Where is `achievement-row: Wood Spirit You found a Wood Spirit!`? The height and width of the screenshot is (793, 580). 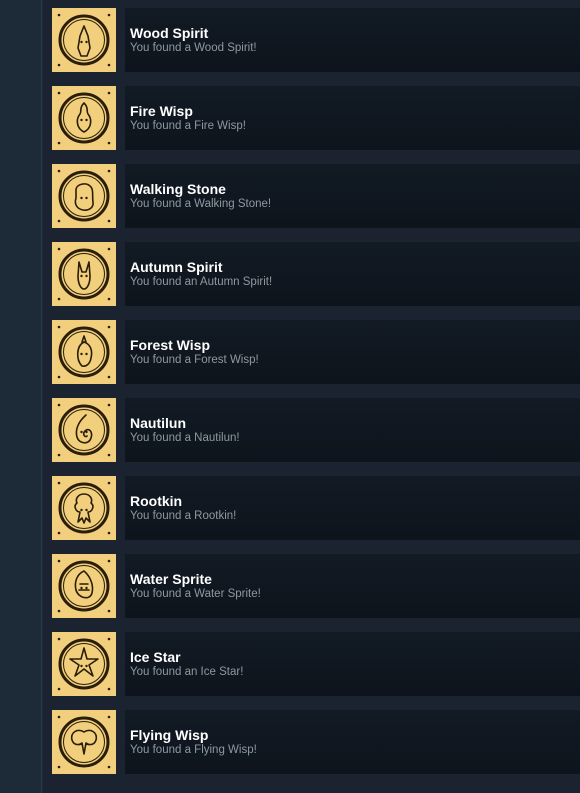 achievement-row: Wood Spirit You found a Wood Spirit! is located at coordinates (316, 40).